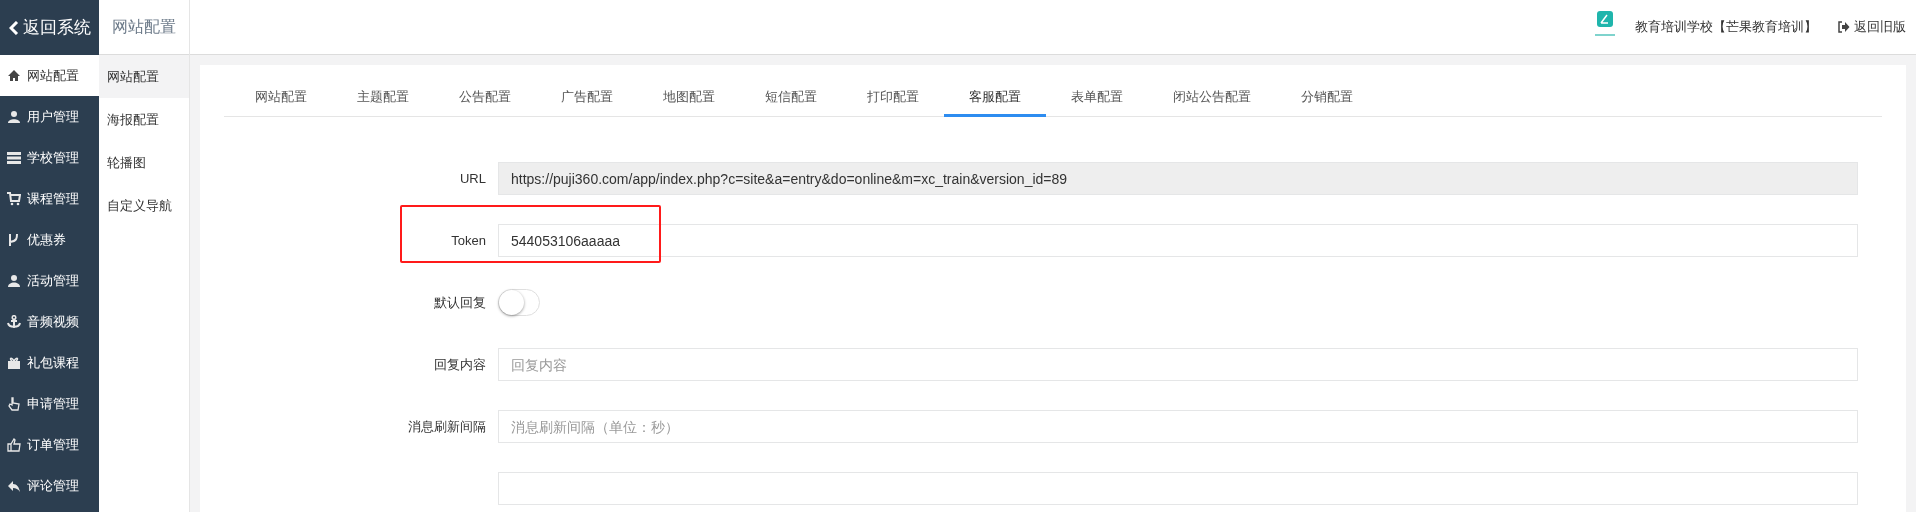 This screenshot has width=1916, height=512. I want to click on tab: 打印配置, so click(893, 98).